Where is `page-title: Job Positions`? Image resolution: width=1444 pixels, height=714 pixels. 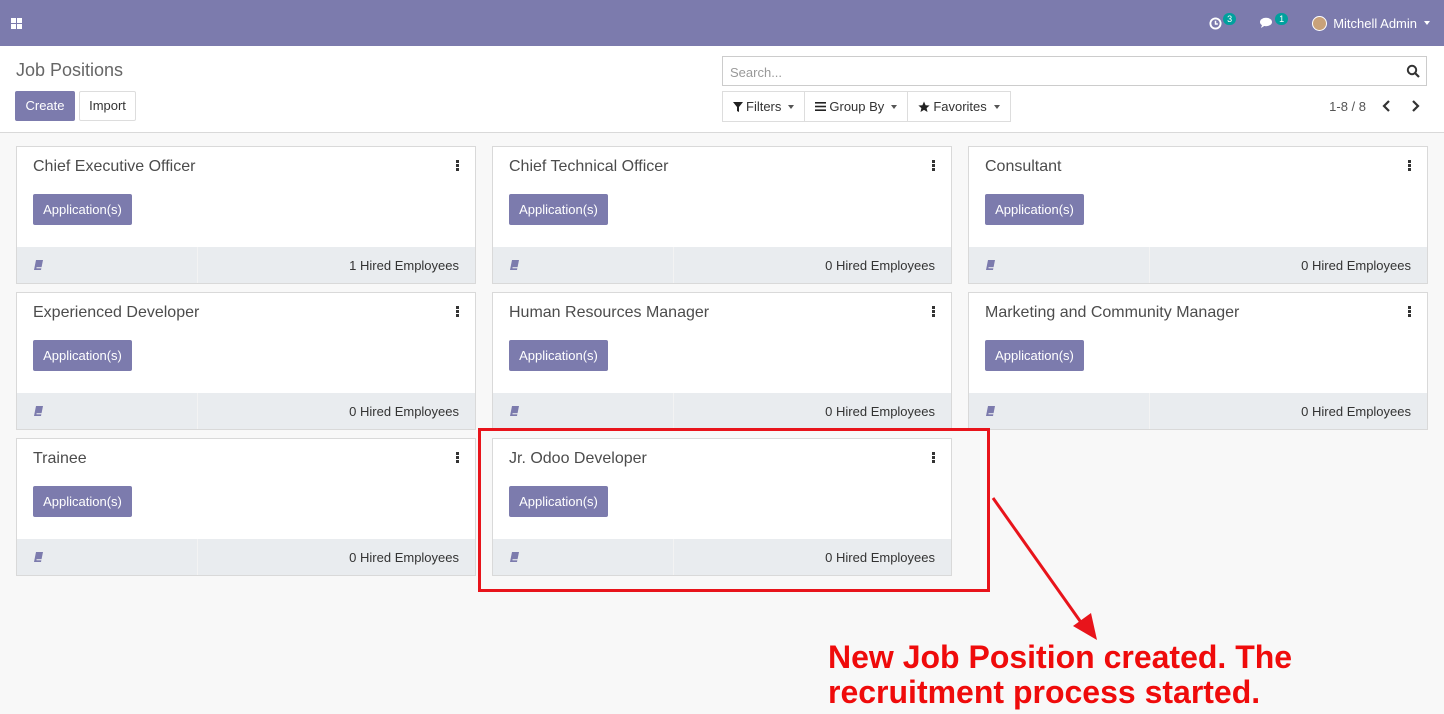 page-title: Job Positions is located at coordinates (70, 70).